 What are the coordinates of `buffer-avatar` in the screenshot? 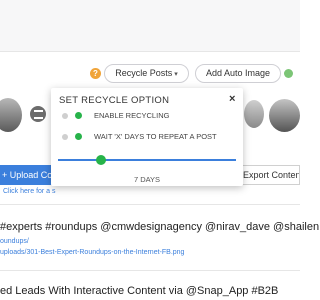 It's located at (38, 114).